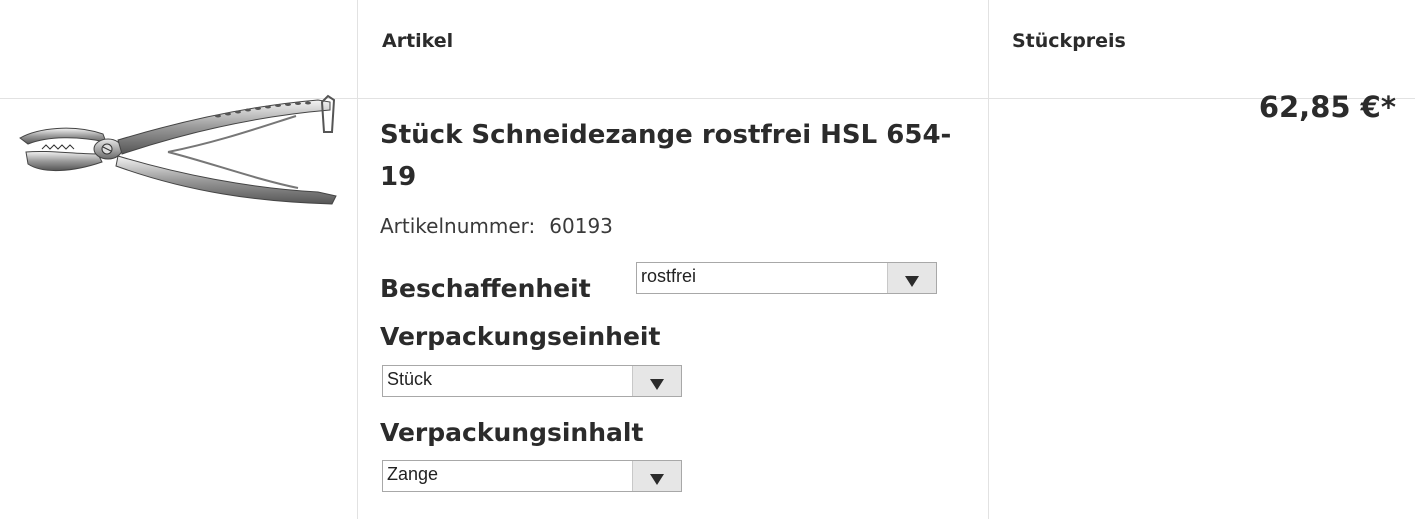  I want to click on article-number: Artikelnummer: 60193, so click(496, 226).